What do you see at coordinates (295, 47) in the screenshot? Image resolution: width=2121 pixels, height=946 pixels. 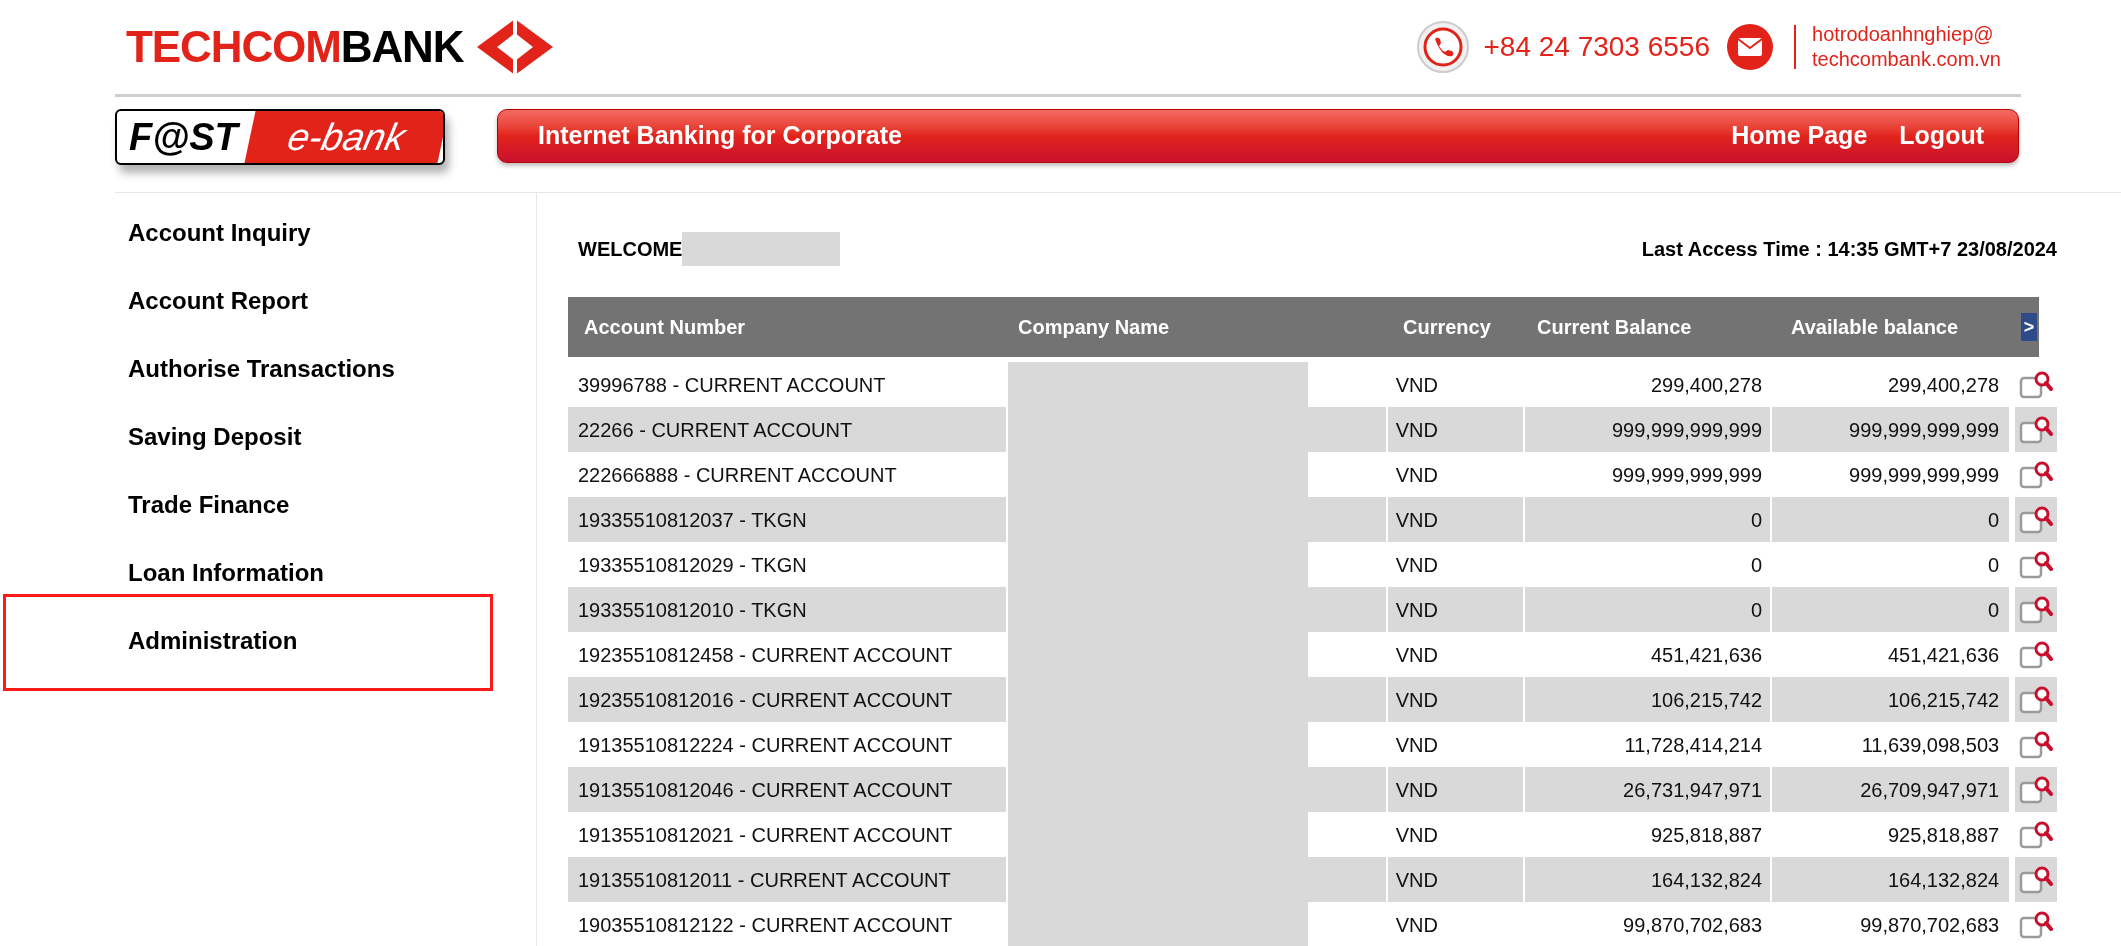 I see `brand-logo: TECHCOMBANK` at bounding box center [295, 47].